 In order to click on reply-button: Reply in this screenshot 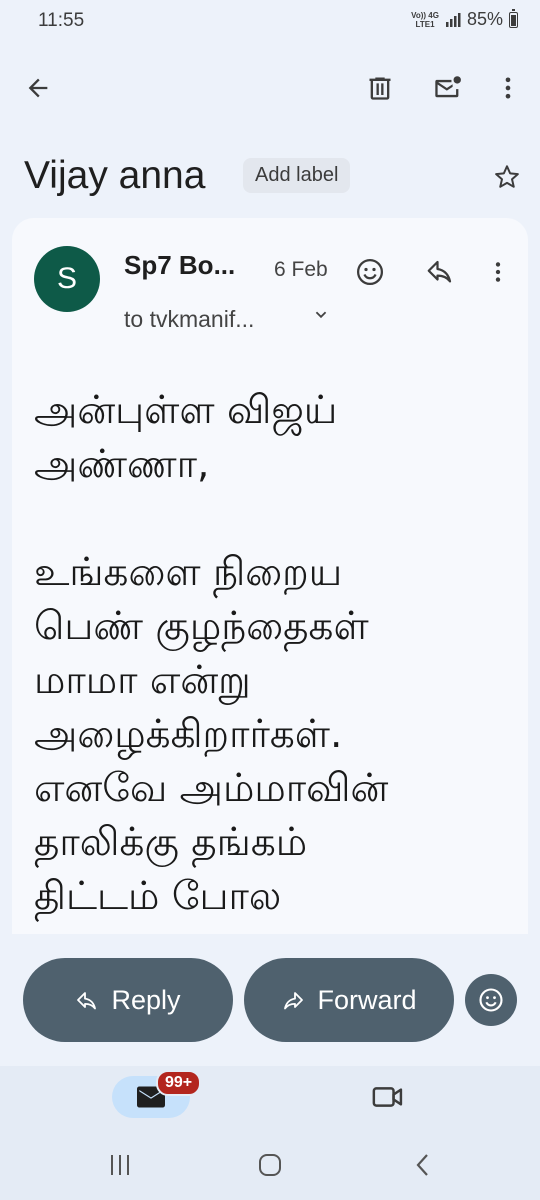, I will do `click(128, 1000)`.